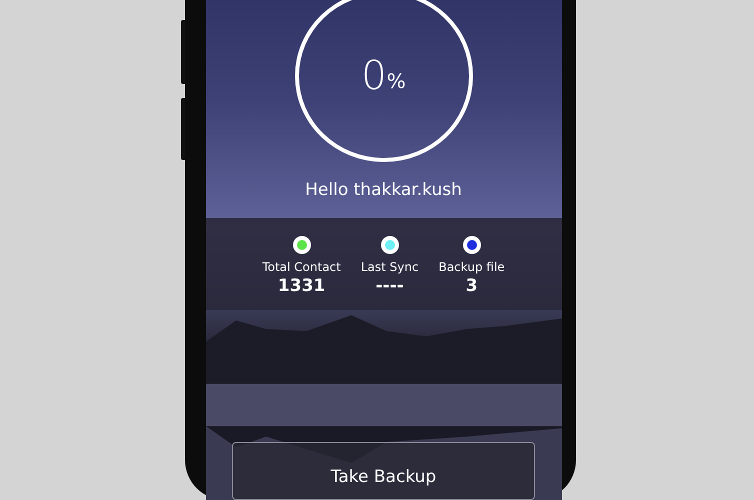  What do you see at coordinates (389, 267) in the screenshot?
I see `stat-label: Last Sync` at bounding box center [389, 267].